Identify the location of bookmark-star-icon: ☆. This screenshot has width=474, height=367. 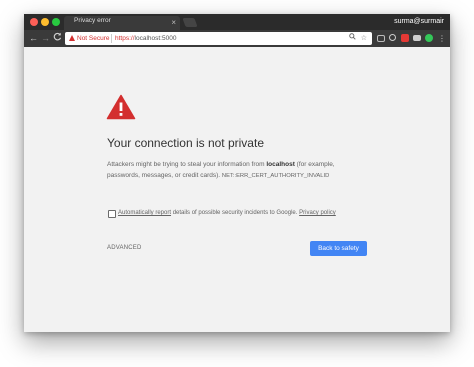
(364, 38).